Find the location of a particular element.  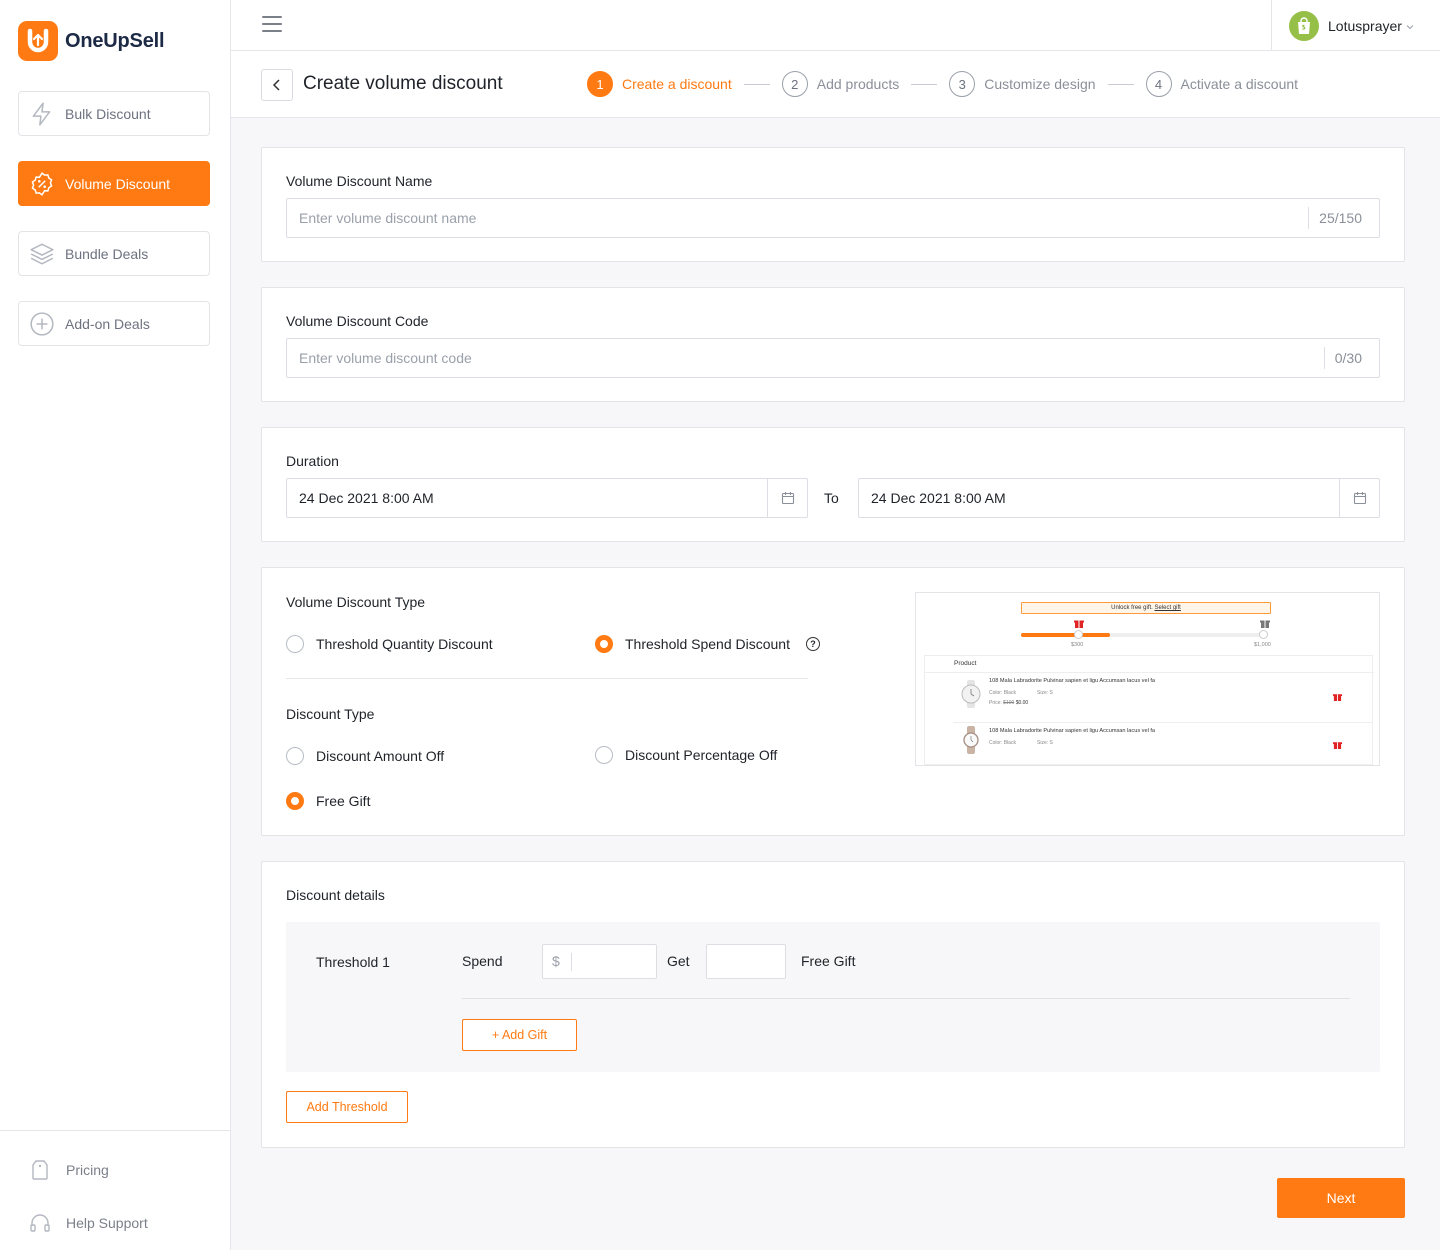

sidebar-divider is located at coordinates (115, 1130).